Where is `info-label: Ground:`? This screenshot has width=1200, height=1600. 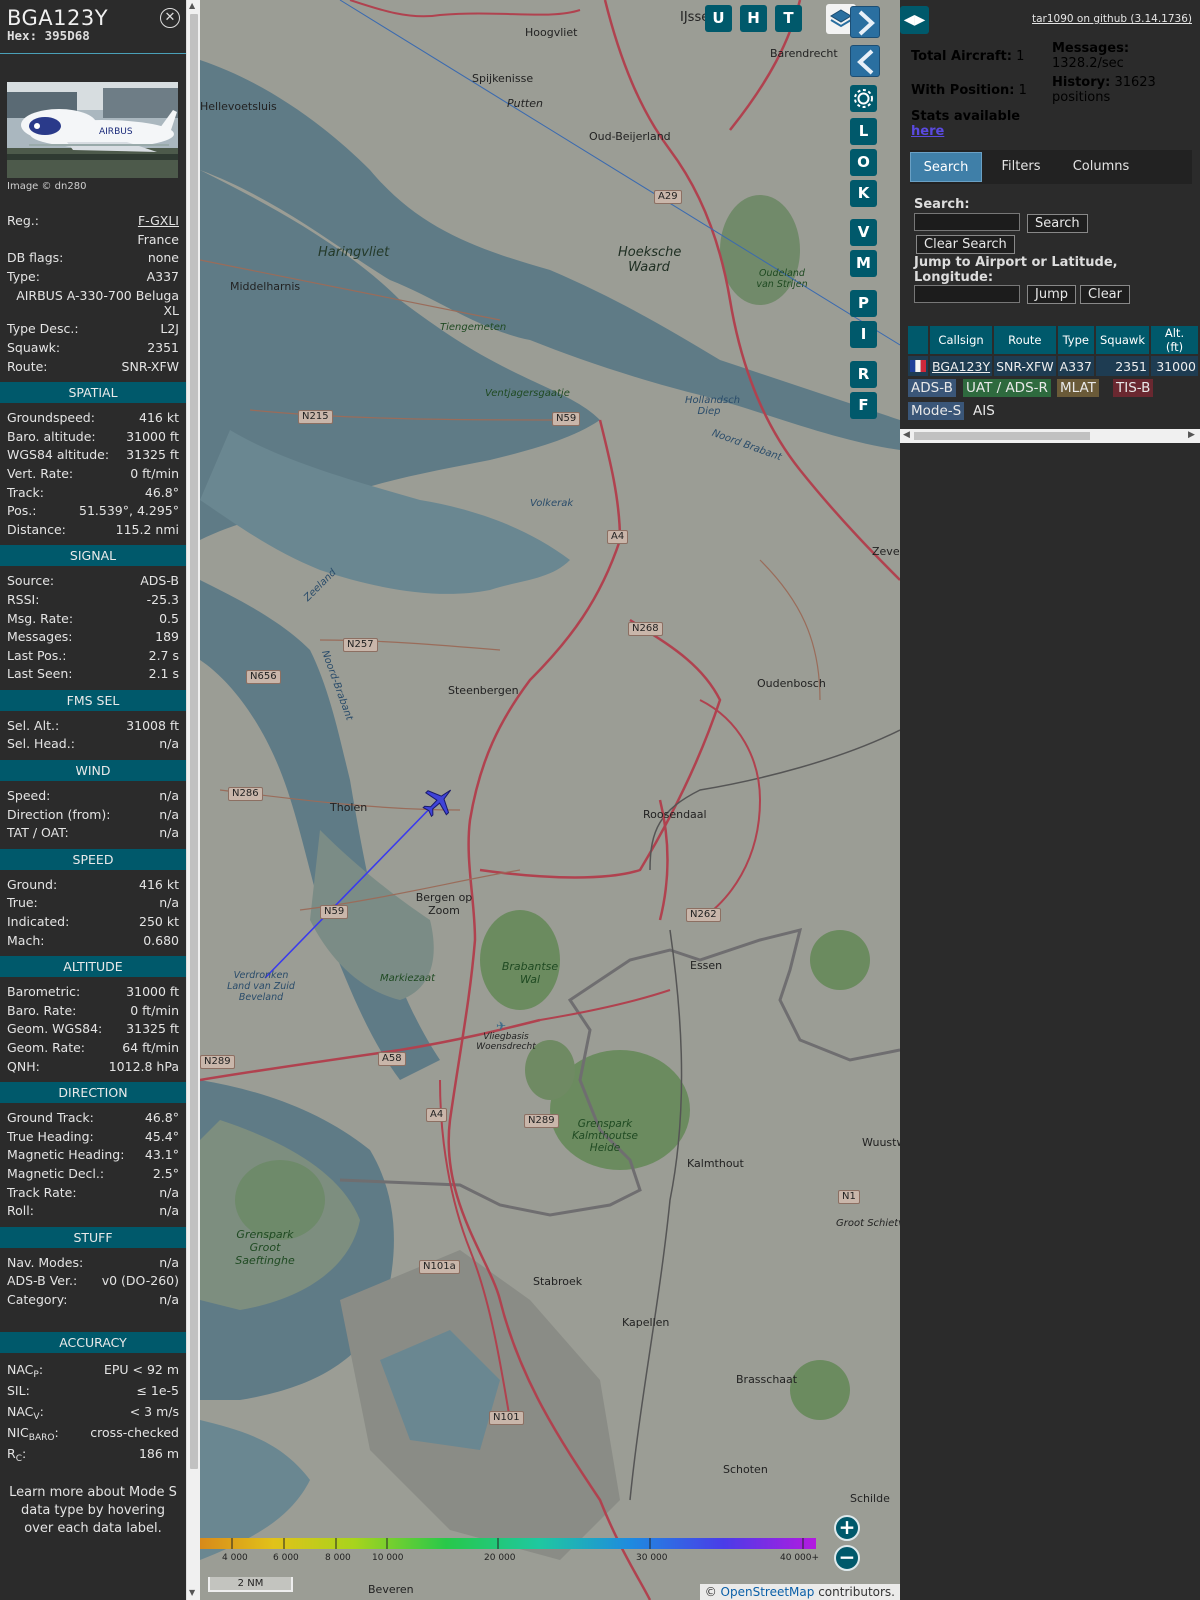 info-label: Ground: is located at coordinates (32, 885).